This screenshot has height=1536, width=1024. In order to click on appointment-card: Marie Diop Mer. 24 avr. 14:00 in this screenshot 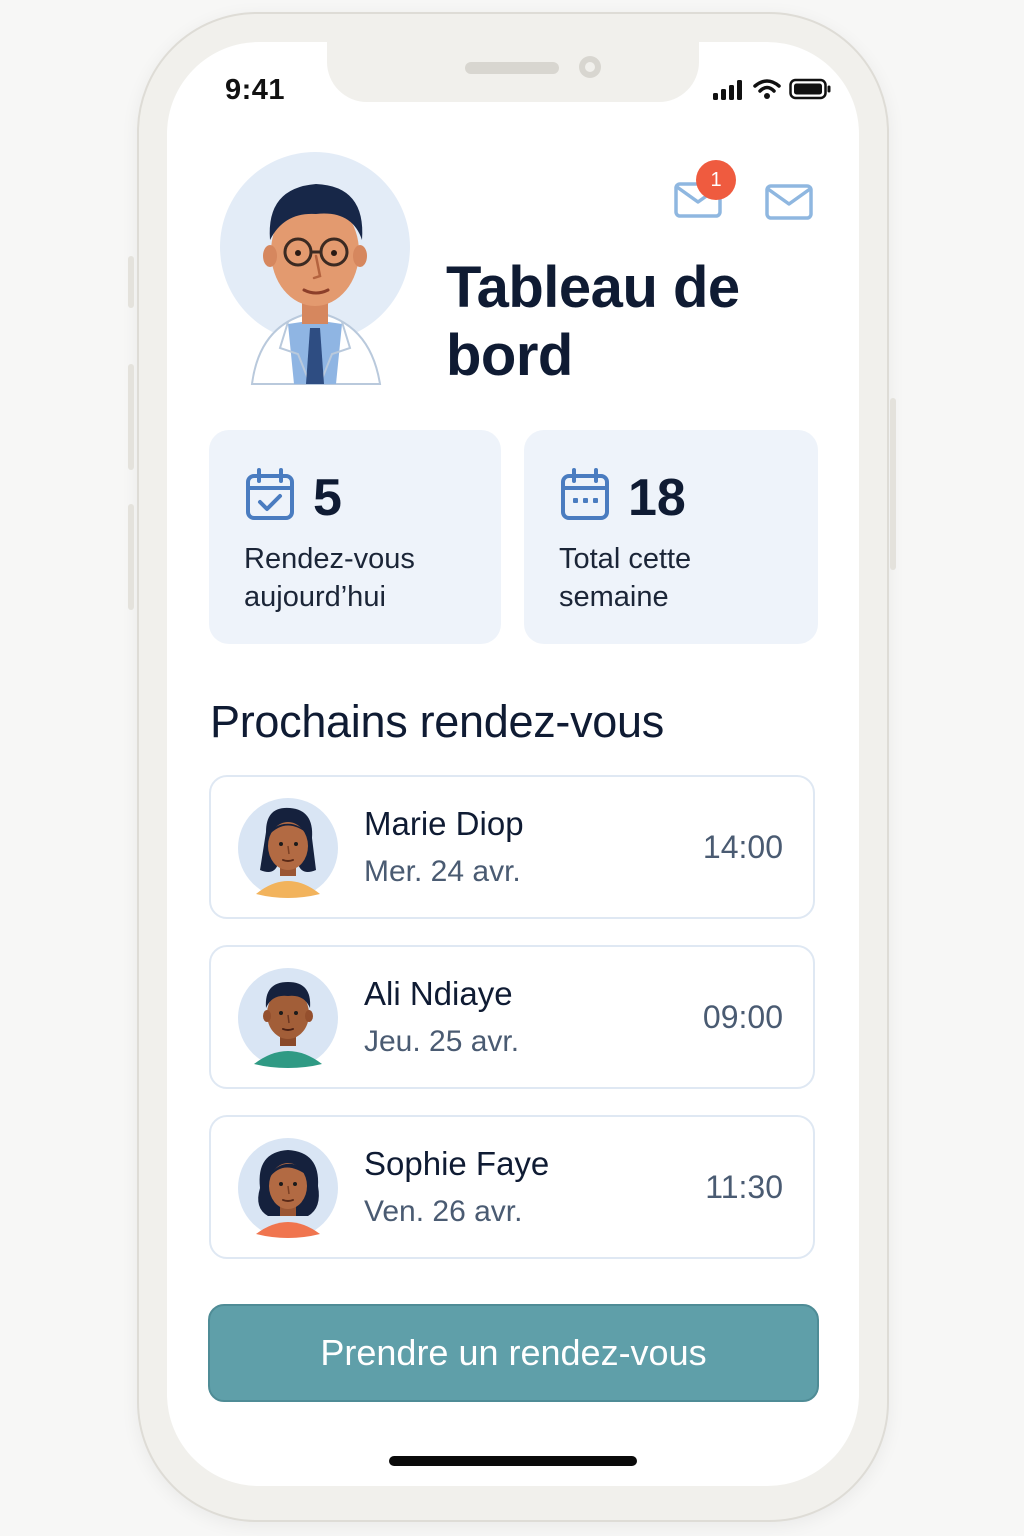, I will do `click(512, 847)`.